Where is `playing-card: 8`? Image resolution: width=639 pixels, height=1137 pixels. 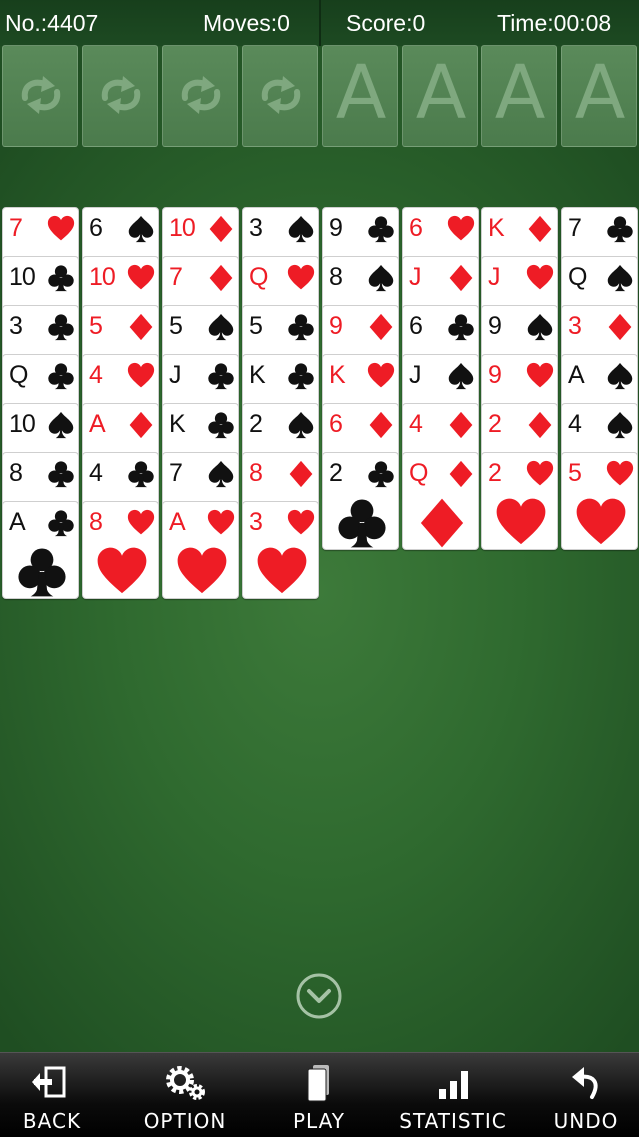 playing-card: 8 is located at coordinates (120, 550).